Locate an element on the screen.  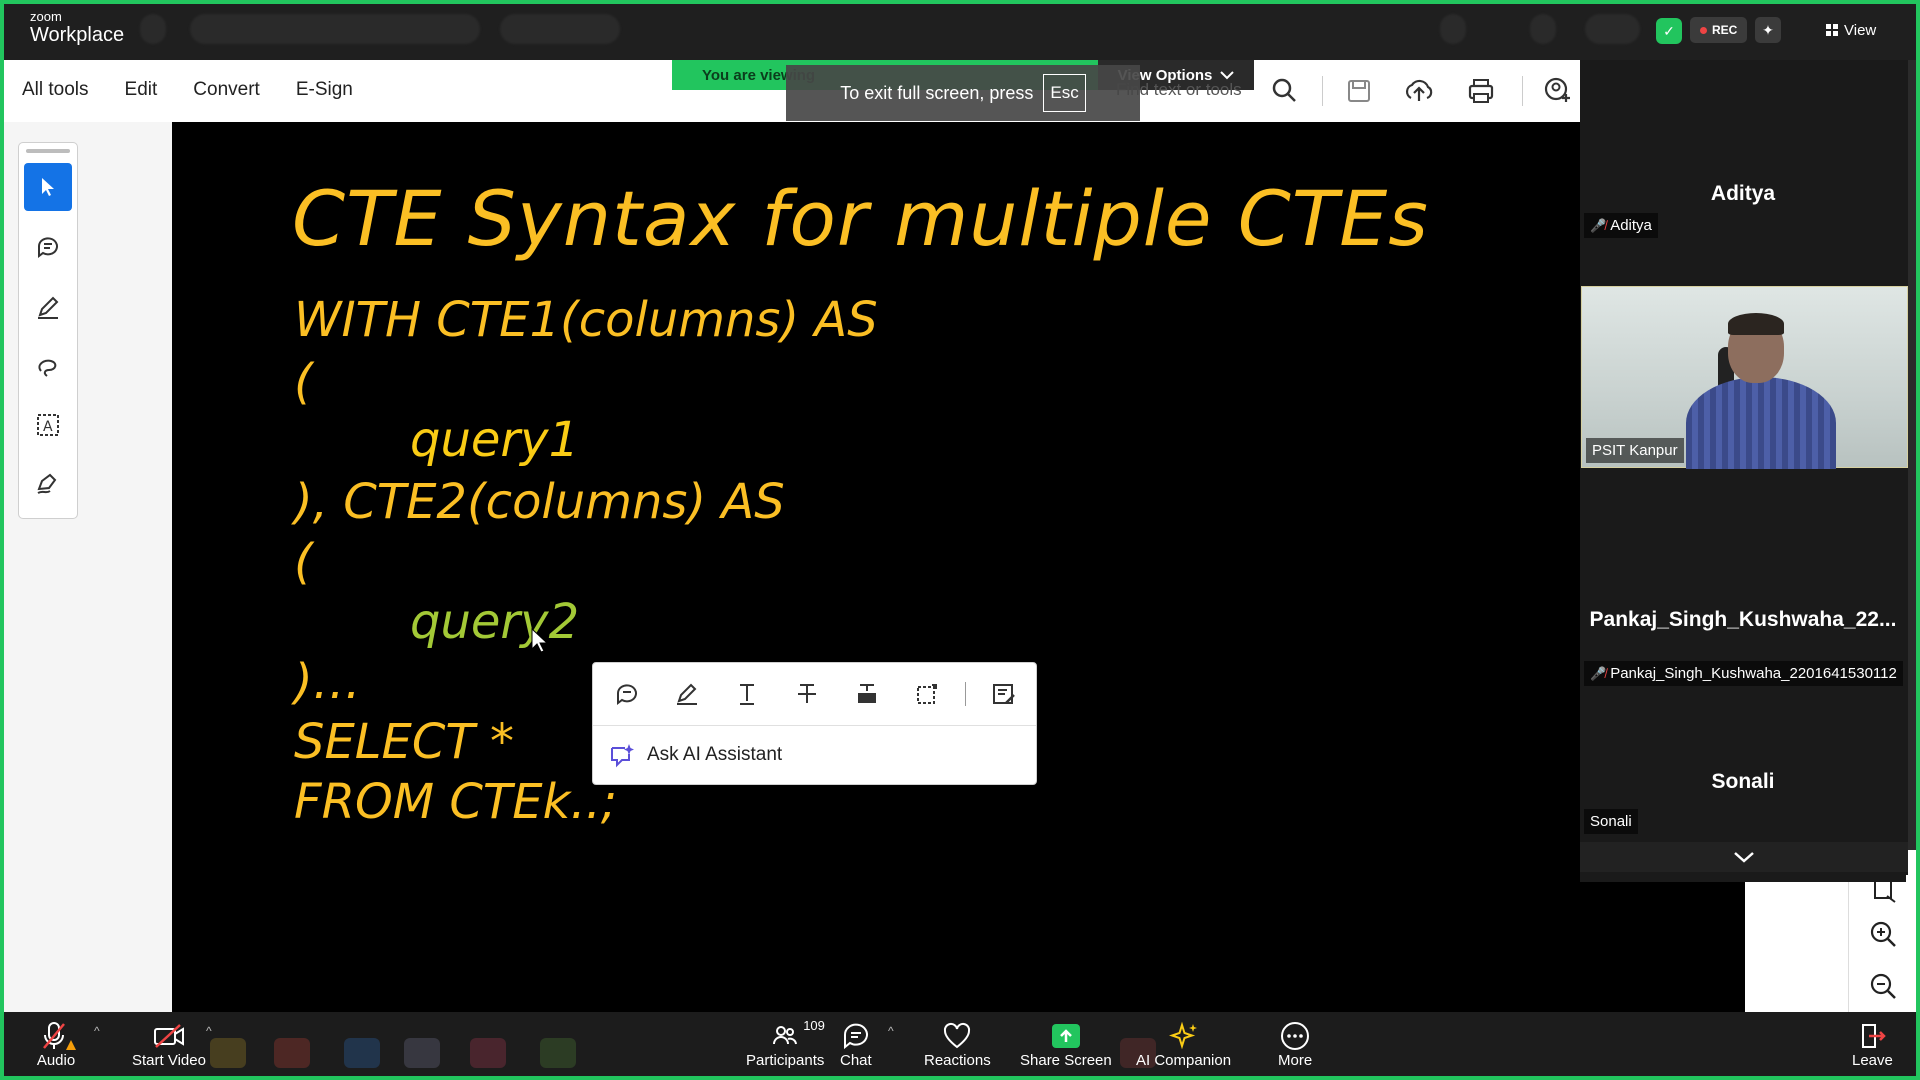
redact-icon is located at coordinates (867, 693).